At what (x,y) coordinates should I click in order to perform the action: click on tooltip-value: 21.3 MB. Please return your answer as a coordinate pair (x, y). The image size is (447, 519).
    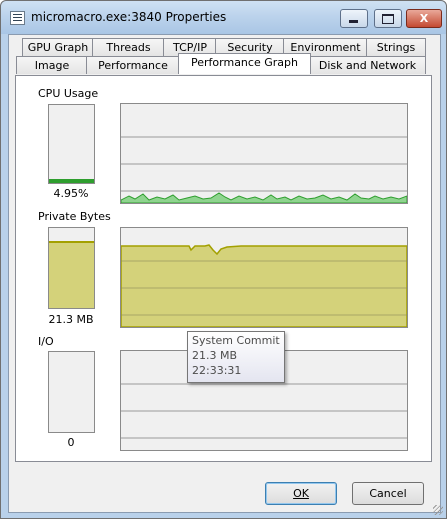
    Looking at the image, I should click on (215, 355).